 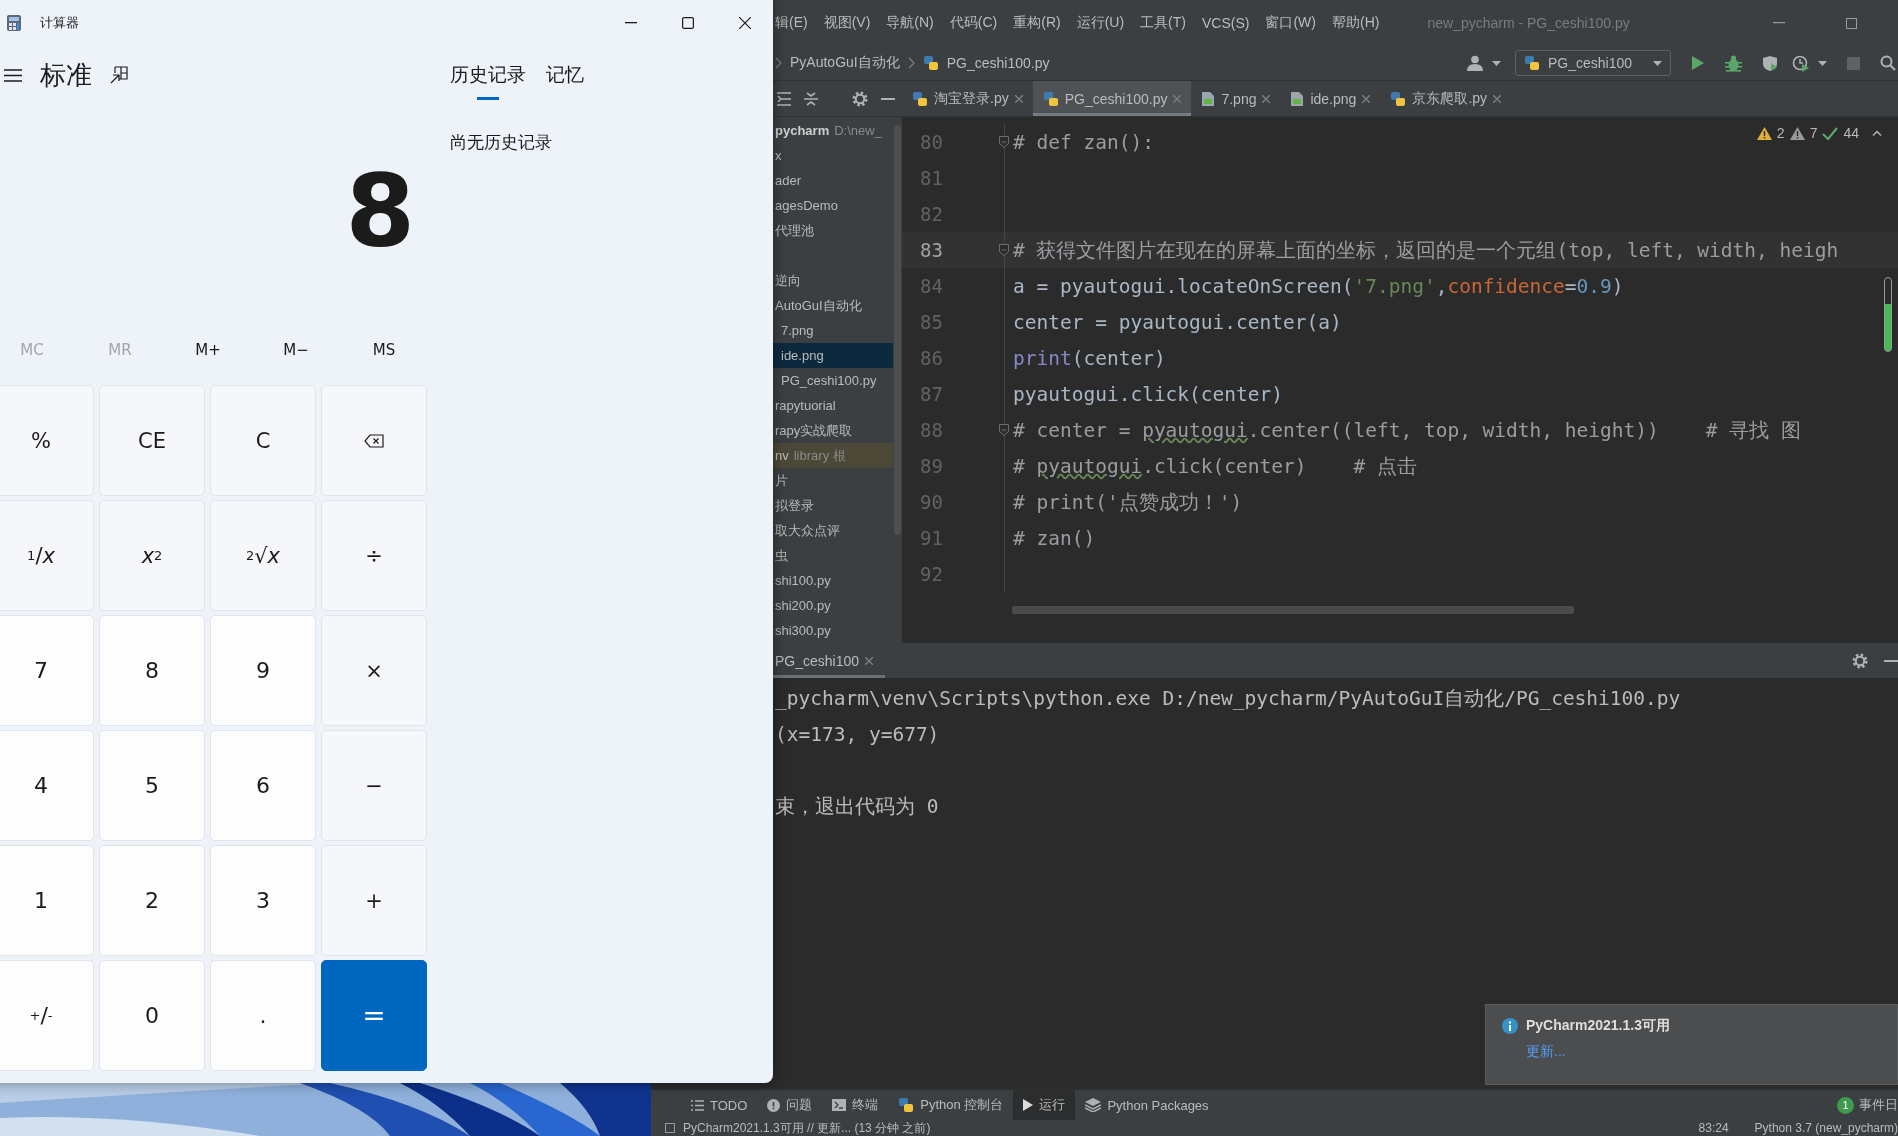 I want to click on tool-window-button: Python 控制台, so click(x=951, y=1105).